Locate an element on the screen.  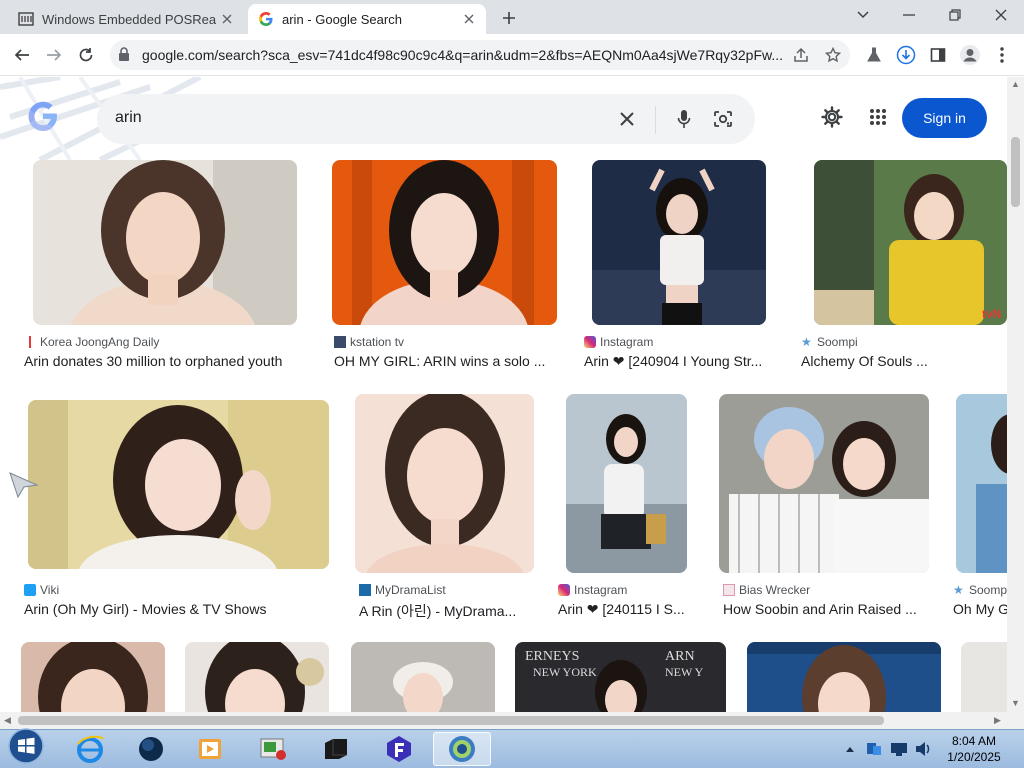
search-divider is located at coordinates (655, 120).